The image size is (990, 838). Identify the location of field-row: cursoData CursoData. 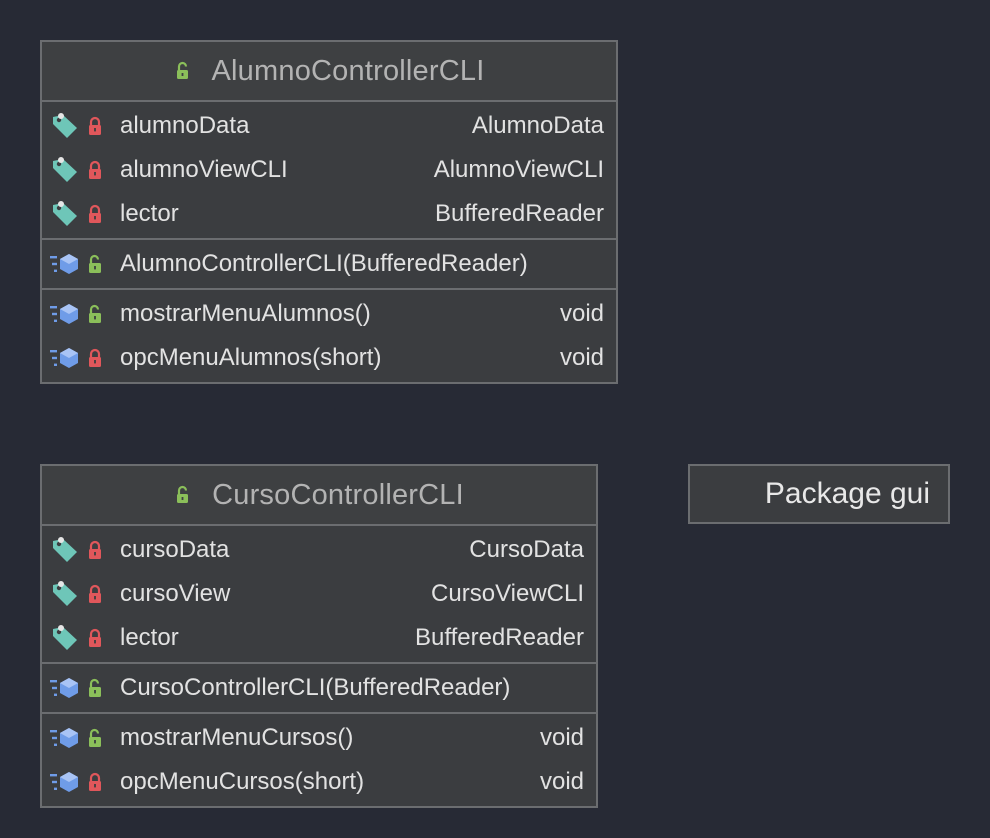
(319, 550).